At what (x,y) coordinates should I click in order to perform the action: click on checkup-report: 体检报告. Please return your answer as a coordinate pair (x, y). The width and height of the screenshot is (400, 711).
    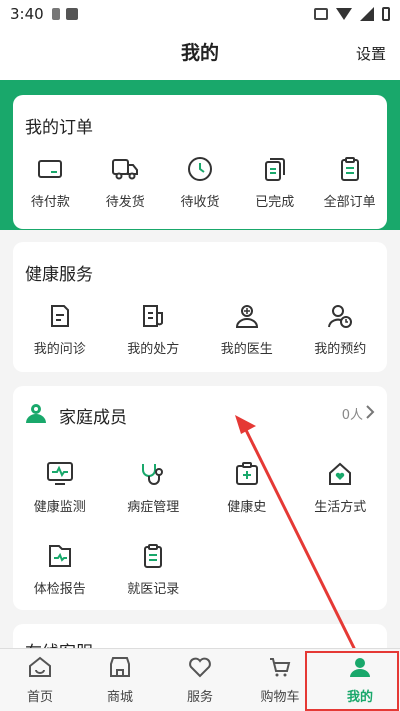
    Looking at the image, I should click on (60, 569).